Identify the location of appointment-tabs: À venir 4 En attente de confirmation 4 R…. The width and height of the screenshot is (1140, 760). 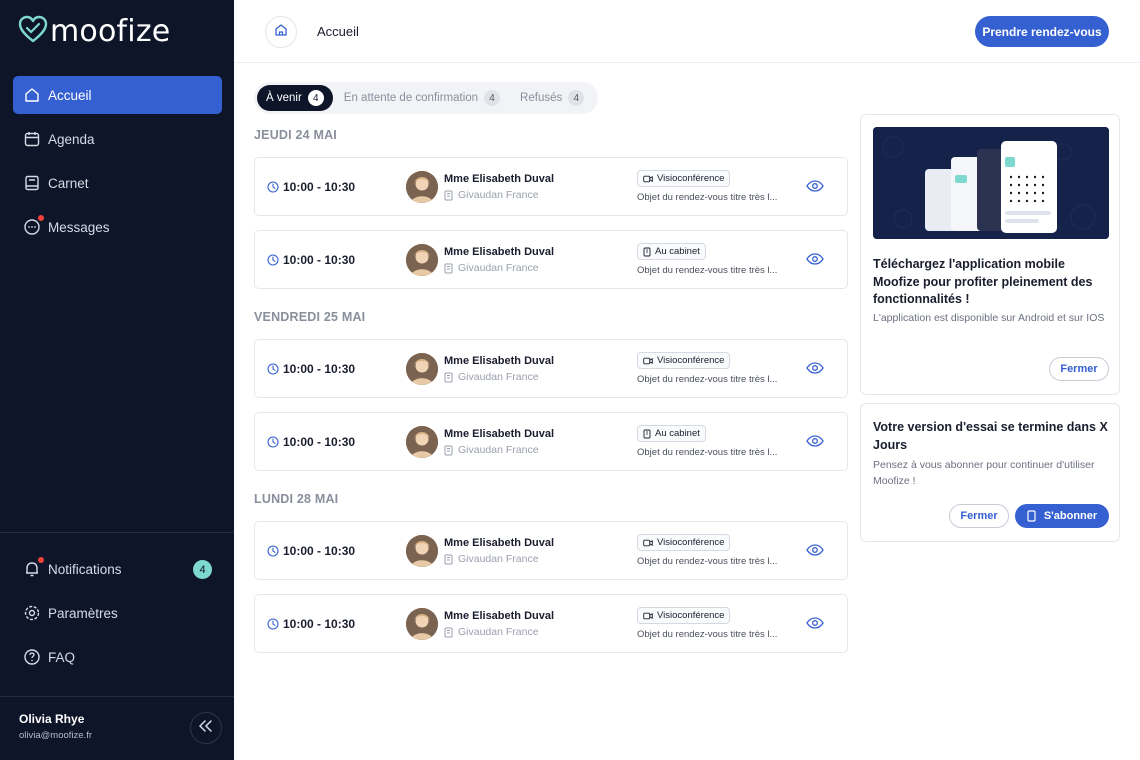
(426, 98).